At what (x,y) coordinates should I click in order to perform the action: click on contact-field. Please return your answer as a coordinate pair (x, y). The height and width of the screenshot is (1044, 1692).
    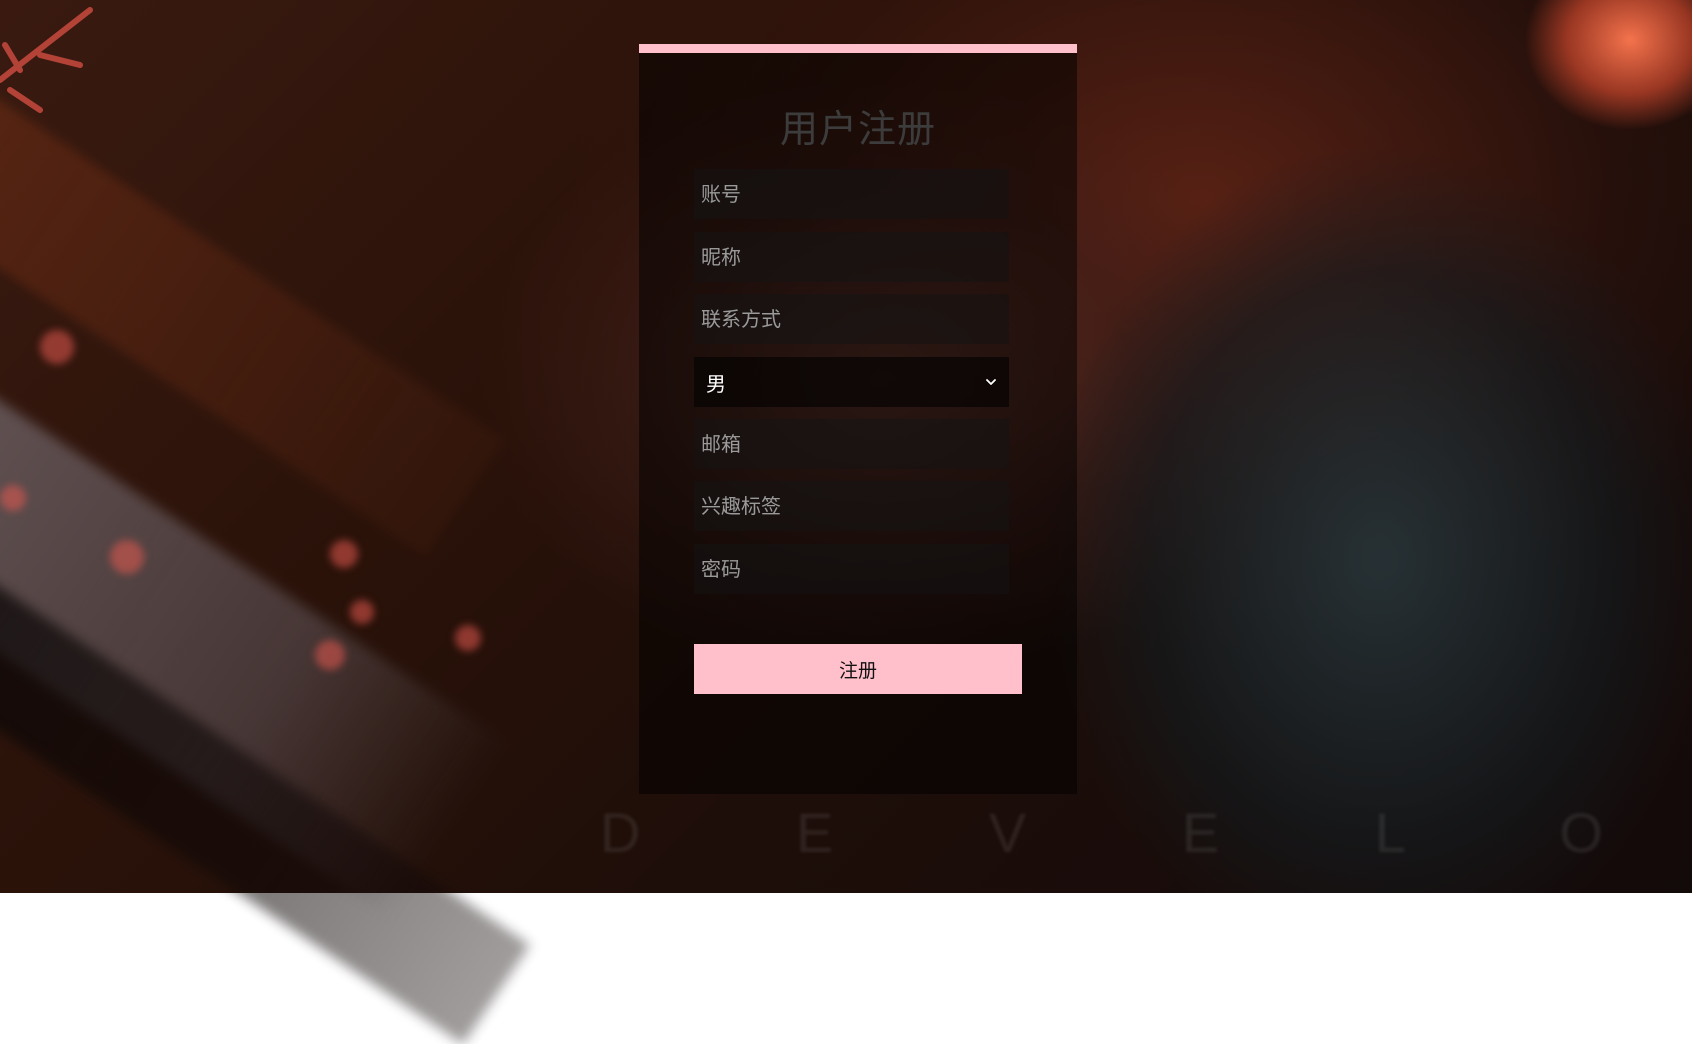
    Looking at the image, I should click on (851, 319).